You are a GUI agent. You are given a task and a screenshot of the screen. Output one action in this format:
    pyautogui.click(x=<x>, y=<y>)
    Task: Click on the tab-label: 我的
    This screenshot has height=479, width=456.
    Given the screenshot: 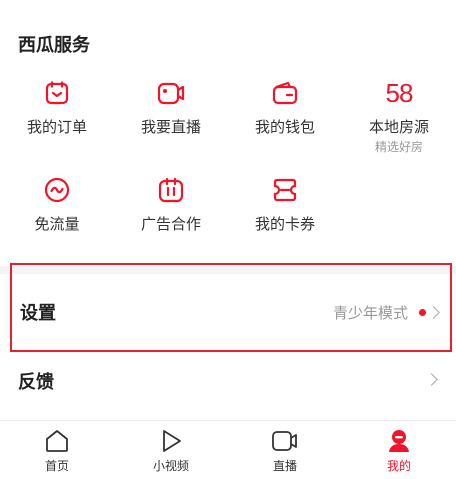 What is the action you would take?
    pyautogui.click(x=398, y=466)
    